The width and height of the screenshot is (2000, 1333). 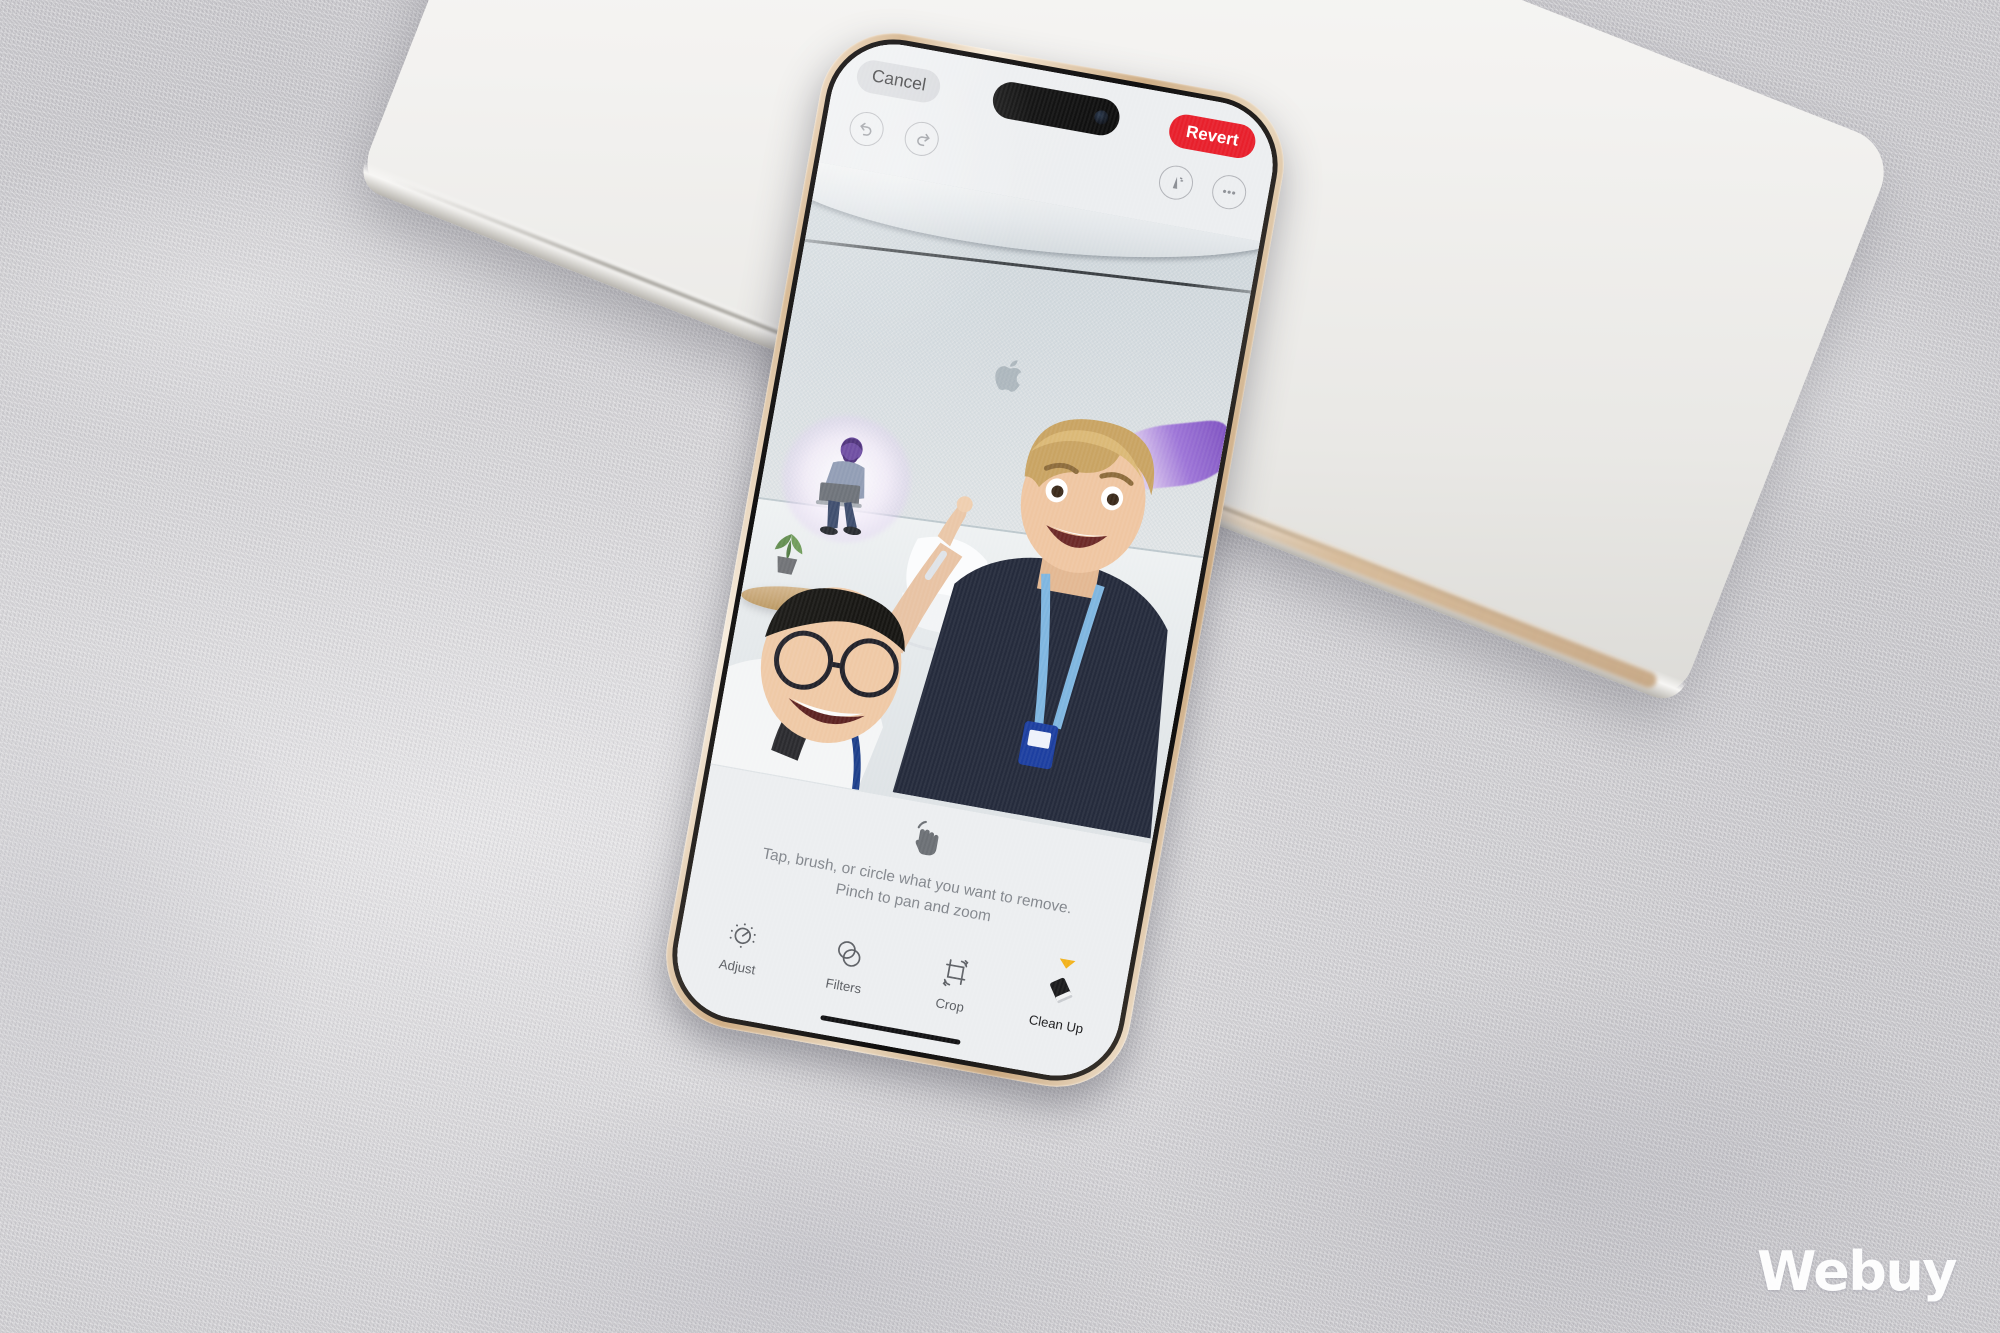 I want to click on tool-crop: Crop, so click(x=953, y=983).